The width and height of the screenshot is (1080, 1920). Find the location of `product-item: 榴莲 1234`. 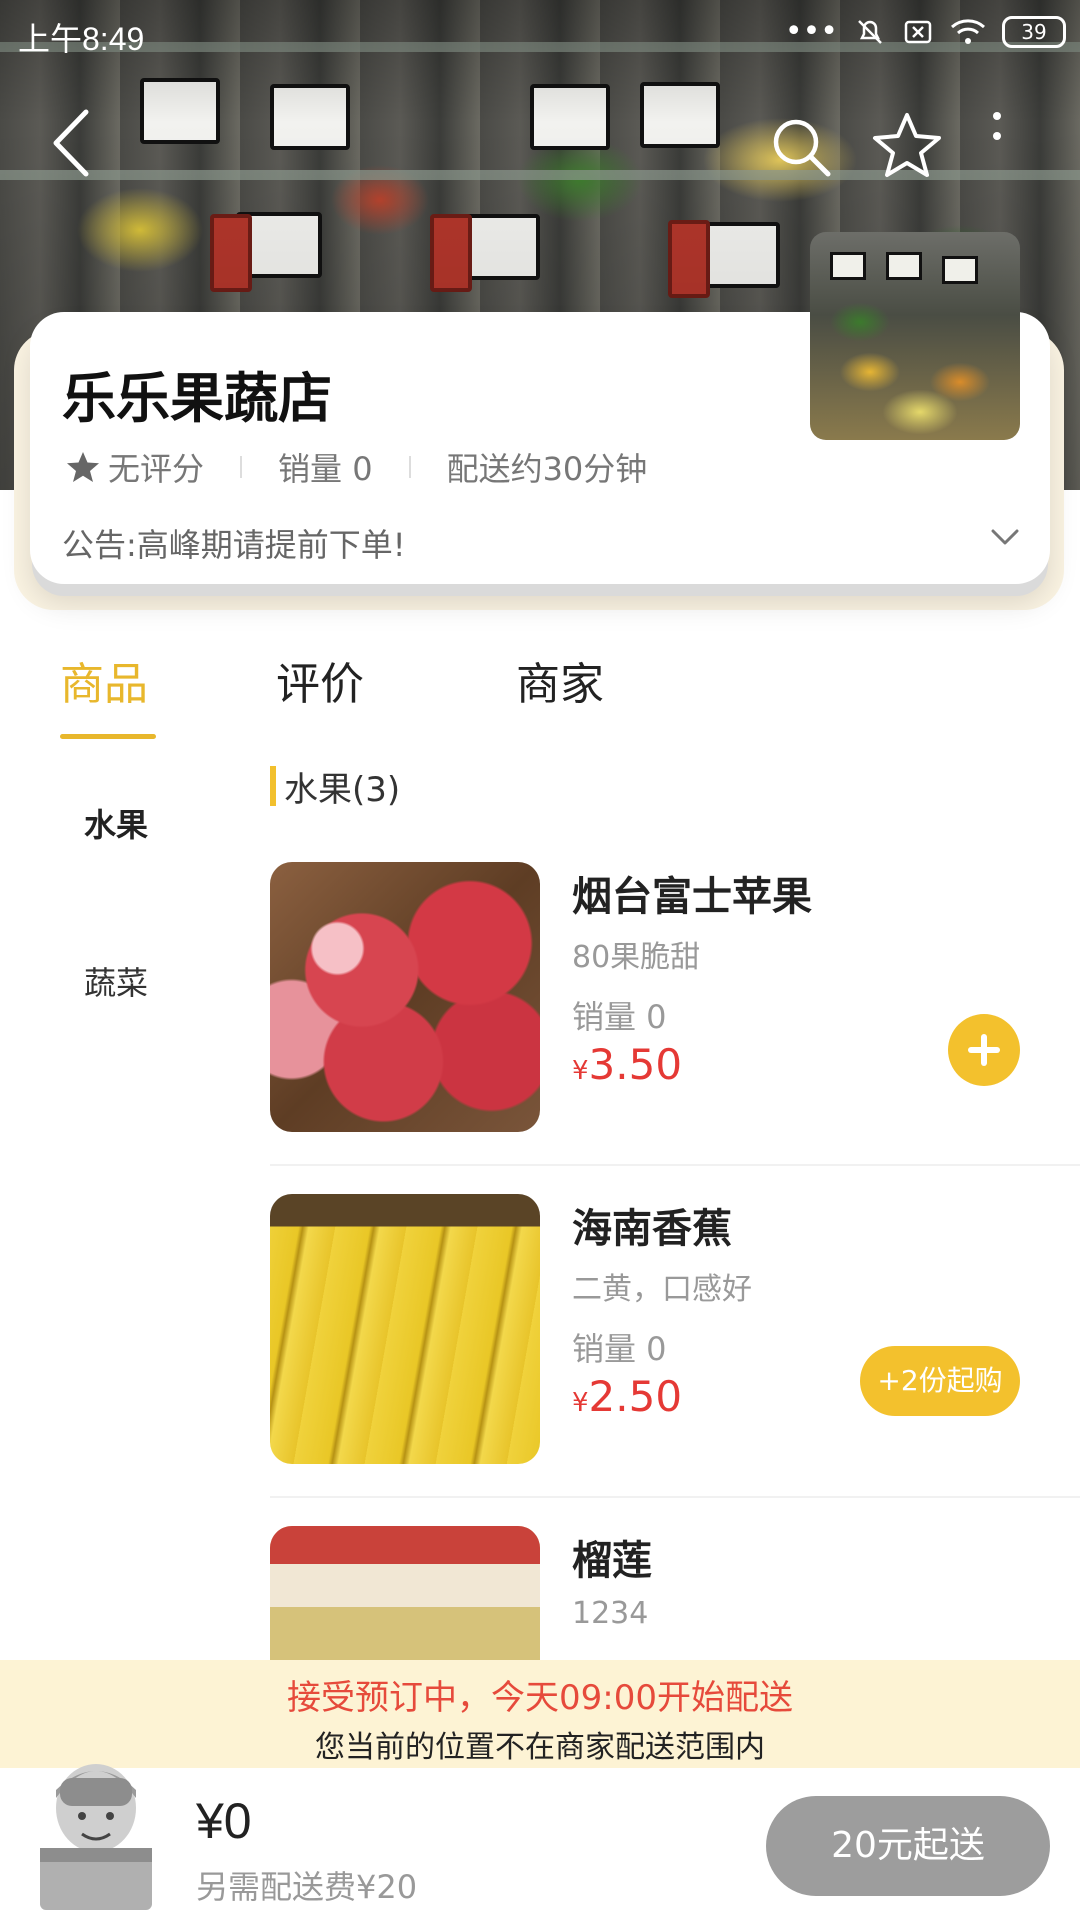

product-item: 榴莲 1234 is located at coordinates (675, 1593).